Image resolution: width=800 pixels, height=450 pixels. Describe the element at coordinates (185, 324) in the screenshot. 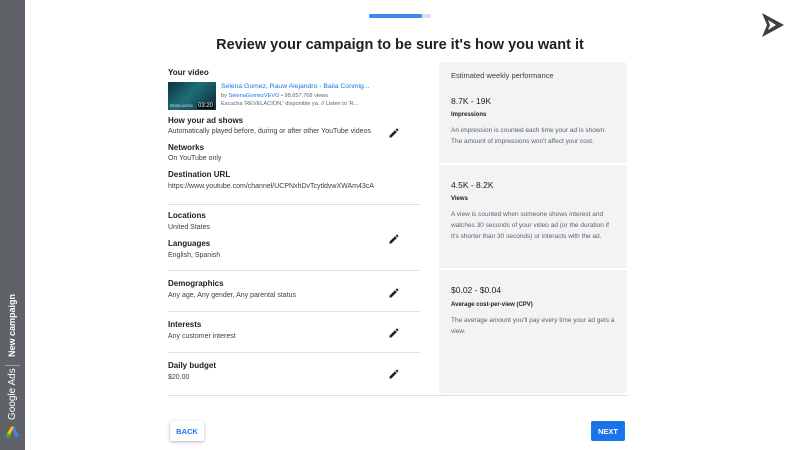

I see `interests-label: Interests` at that location.